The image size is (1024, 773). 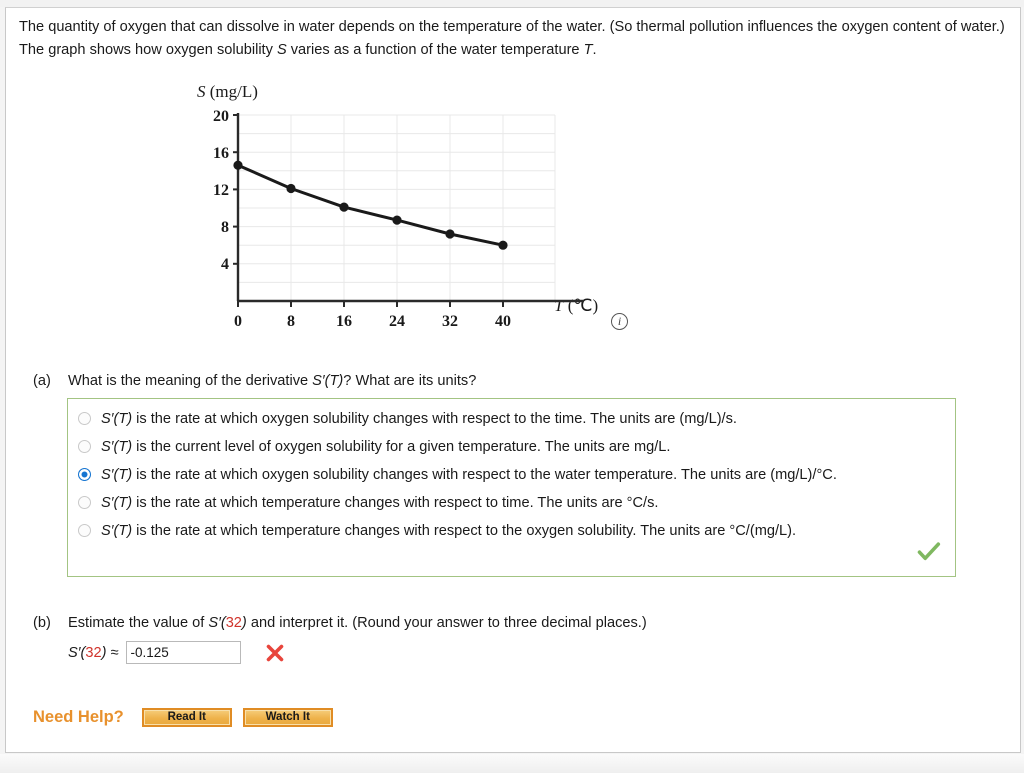 I want to click on answer-lead-var: S′(, so click(x=77, y=652).